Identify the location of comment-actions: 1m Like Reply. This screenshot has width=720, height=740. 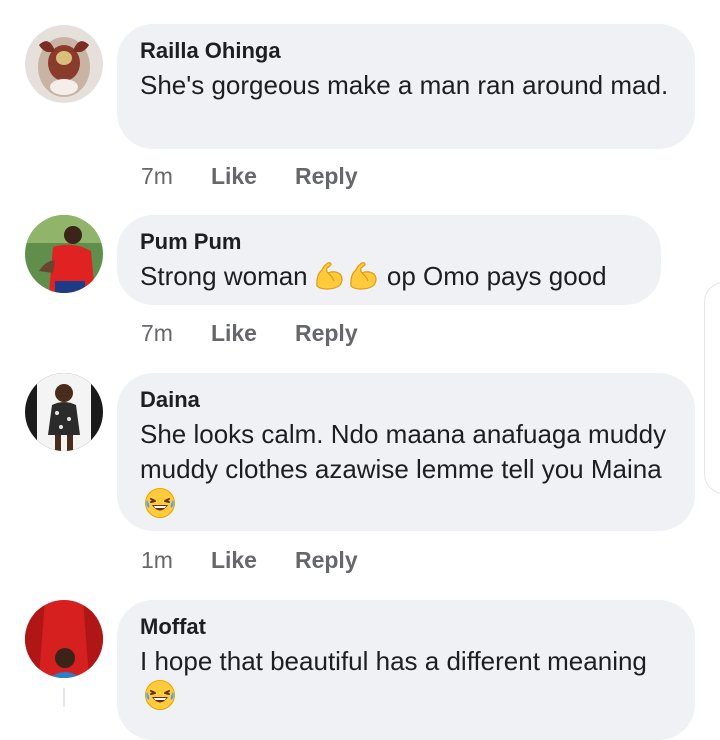
(249, 560).